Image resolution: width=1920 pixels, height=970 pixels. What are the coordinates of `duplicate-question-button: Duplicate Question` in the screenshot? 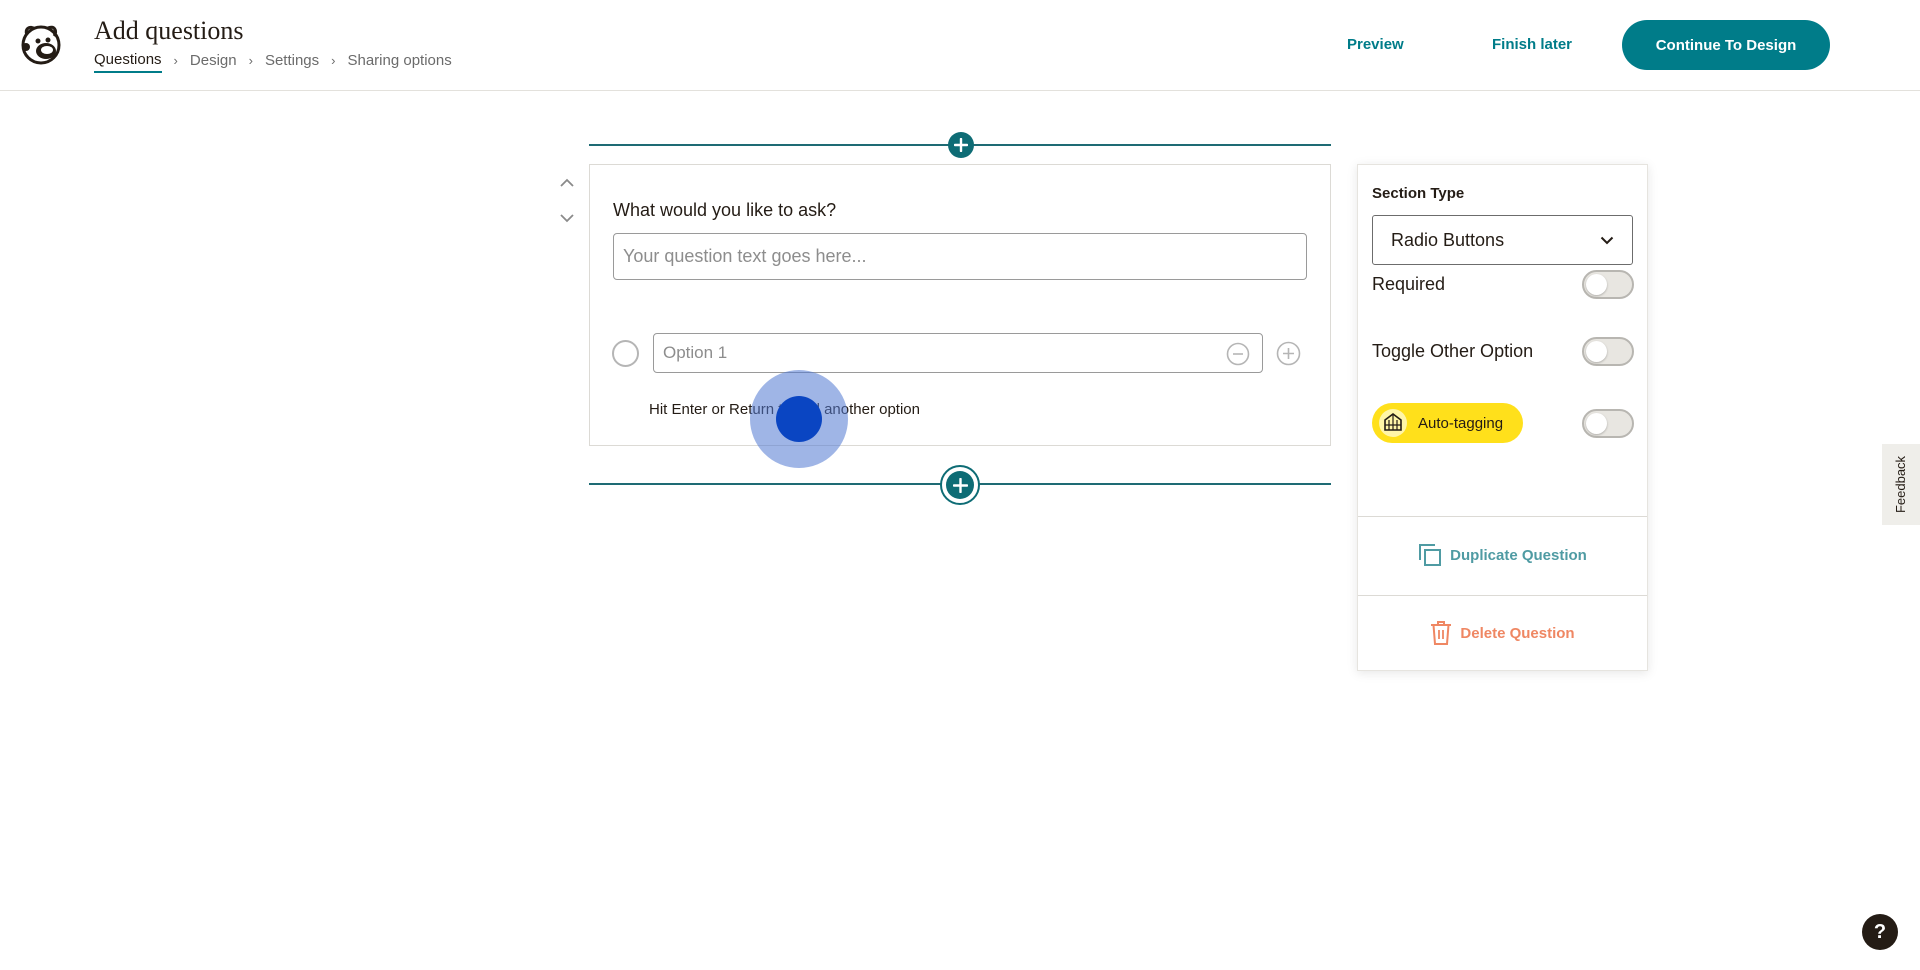 It's located at (1502, 555).